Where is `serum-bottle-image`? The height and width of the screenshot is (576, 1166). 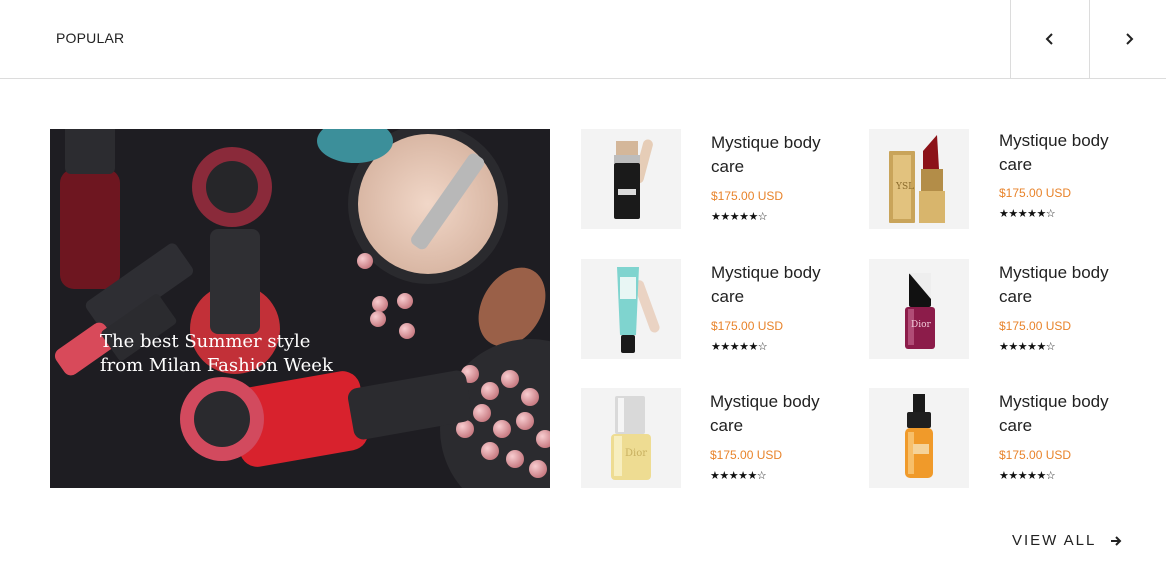
serum-bottle-image is located at coordinates (919, 436).